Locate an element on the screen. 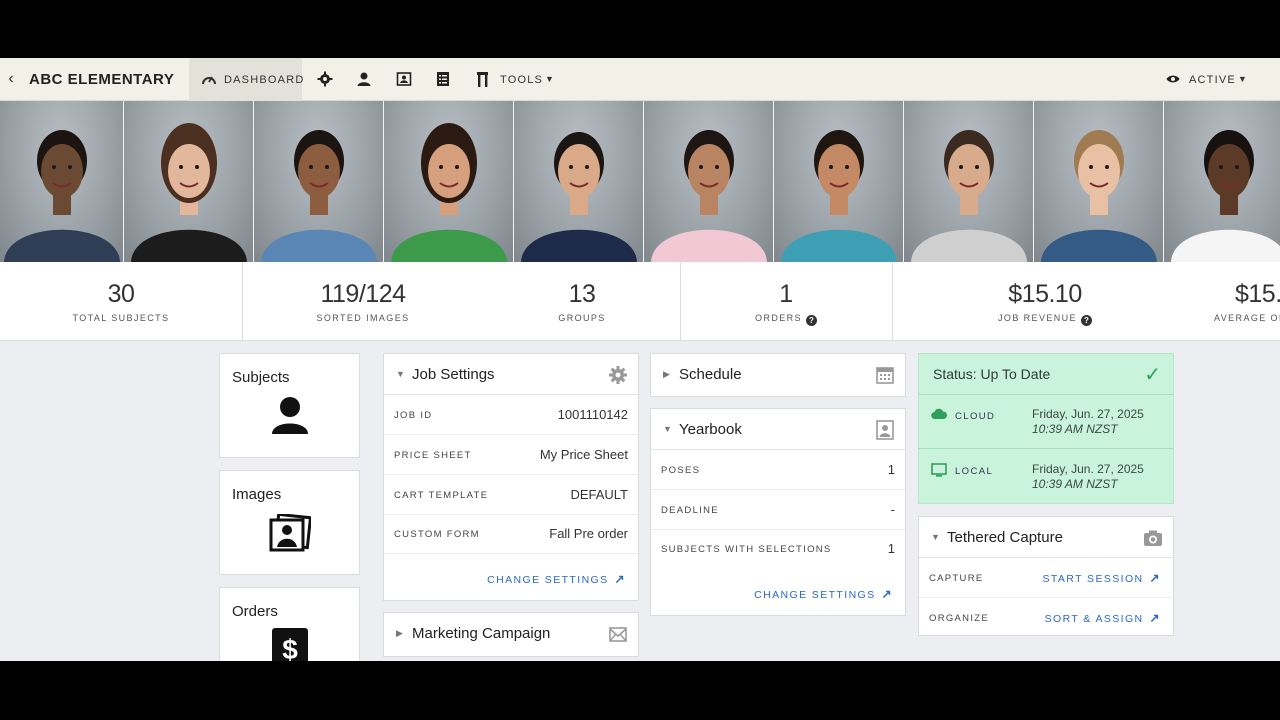 The image size is (1280, 720). row-value: - is located at coordinates (892, 509).